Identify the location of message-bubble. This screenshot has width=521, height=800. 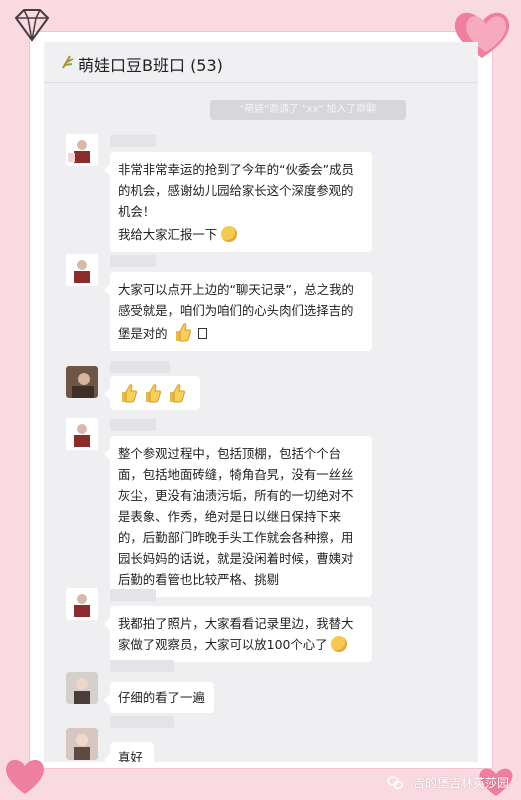
(152, 393).